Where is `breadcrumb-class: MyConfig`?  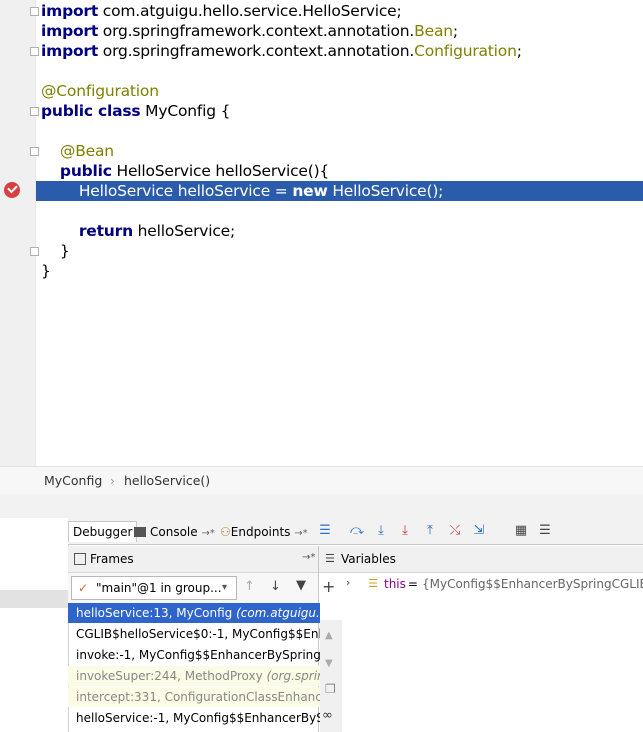 breadcrumb-class: MyConfig is located at coordinates (73, 480).